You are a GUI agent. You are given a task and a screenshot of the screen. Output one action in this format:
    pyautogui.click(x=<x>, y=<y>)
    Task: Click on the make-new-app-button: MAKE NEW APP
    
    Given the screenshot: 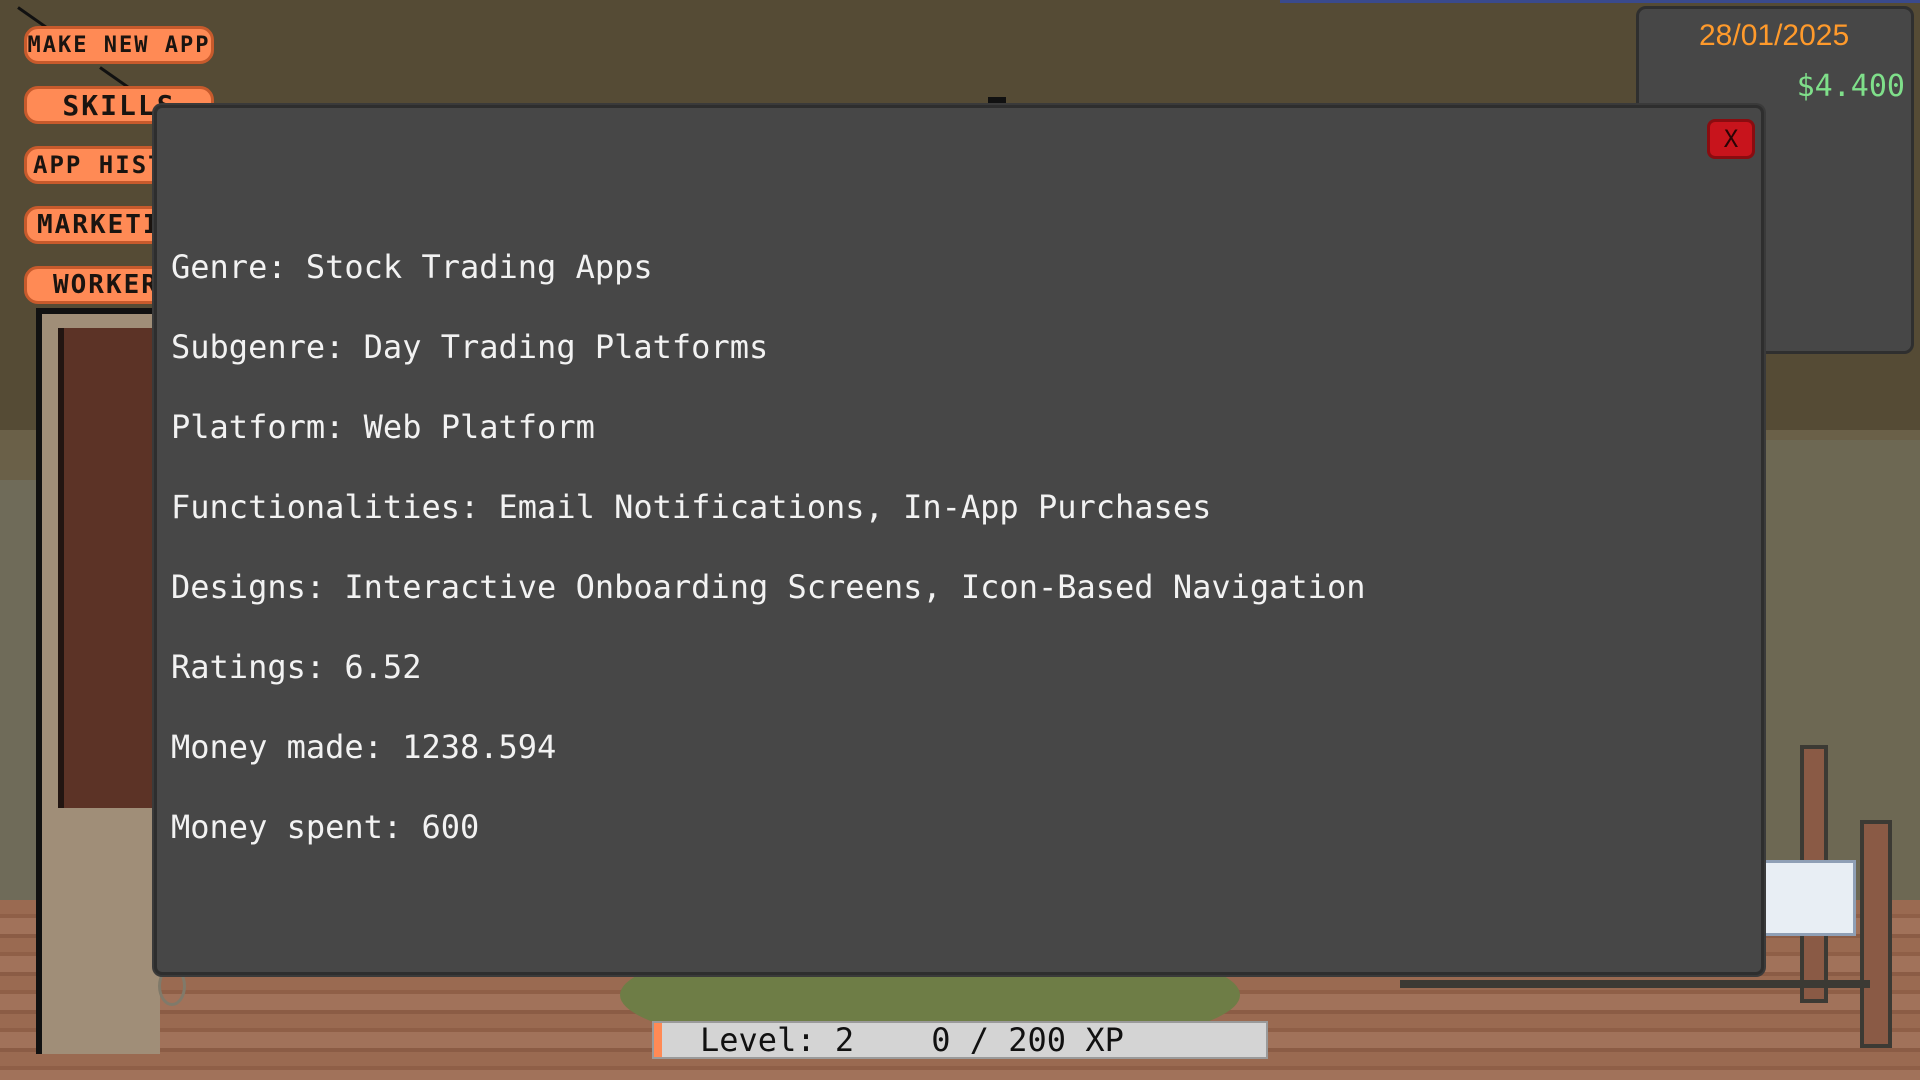 What is the action you would take?
    pyautogui.click(x=119, y=45)
    